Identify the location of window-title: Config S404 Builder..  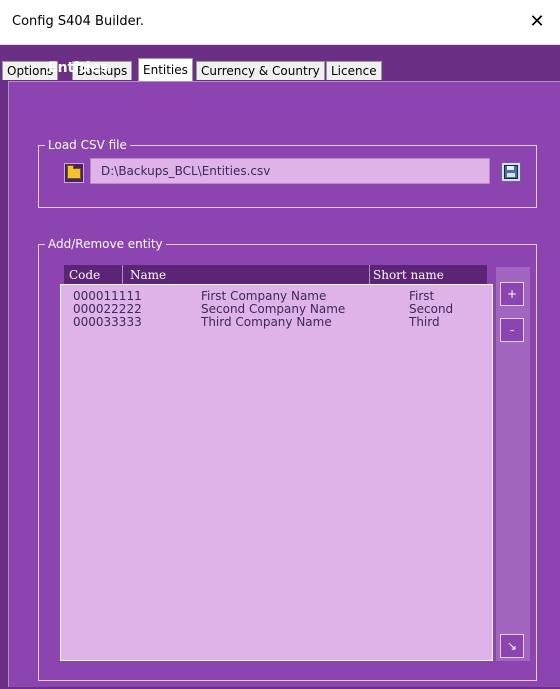
(78, 21).